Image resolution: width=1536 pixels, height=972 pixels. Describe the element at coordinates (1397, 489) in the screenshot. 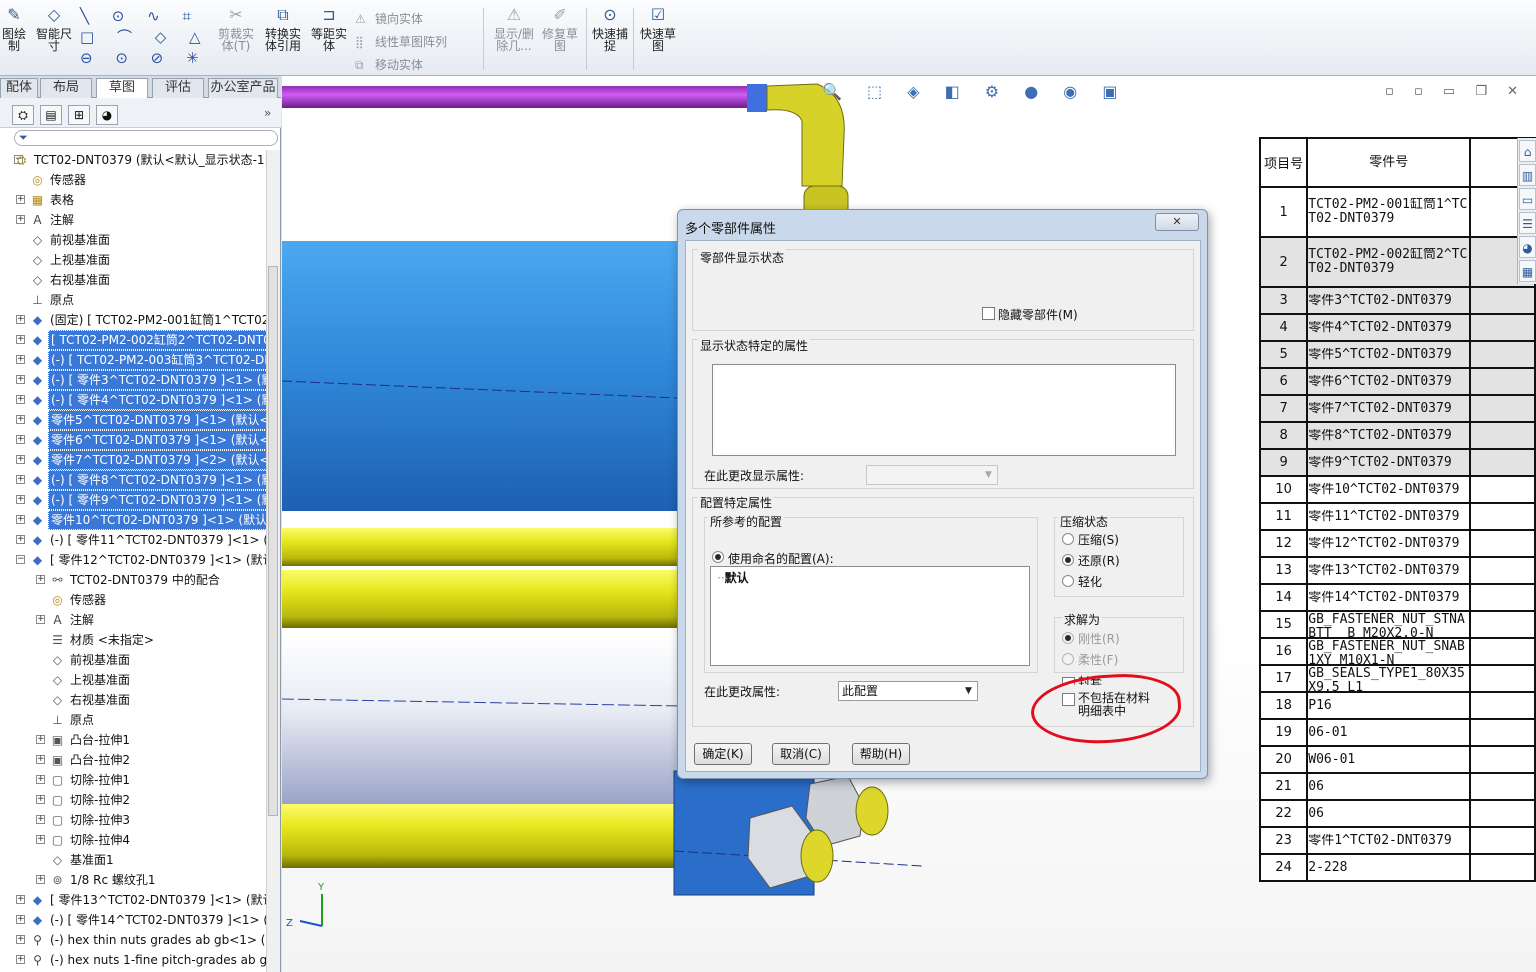

I see `bom-row: 10 零件10^TCT02-DNT0379` at that location.